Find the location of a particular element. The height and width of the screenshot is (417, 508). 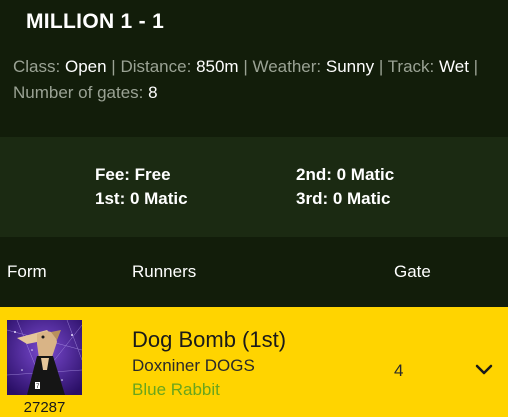

gate-number: 4 is located at coordinates (399, 370).